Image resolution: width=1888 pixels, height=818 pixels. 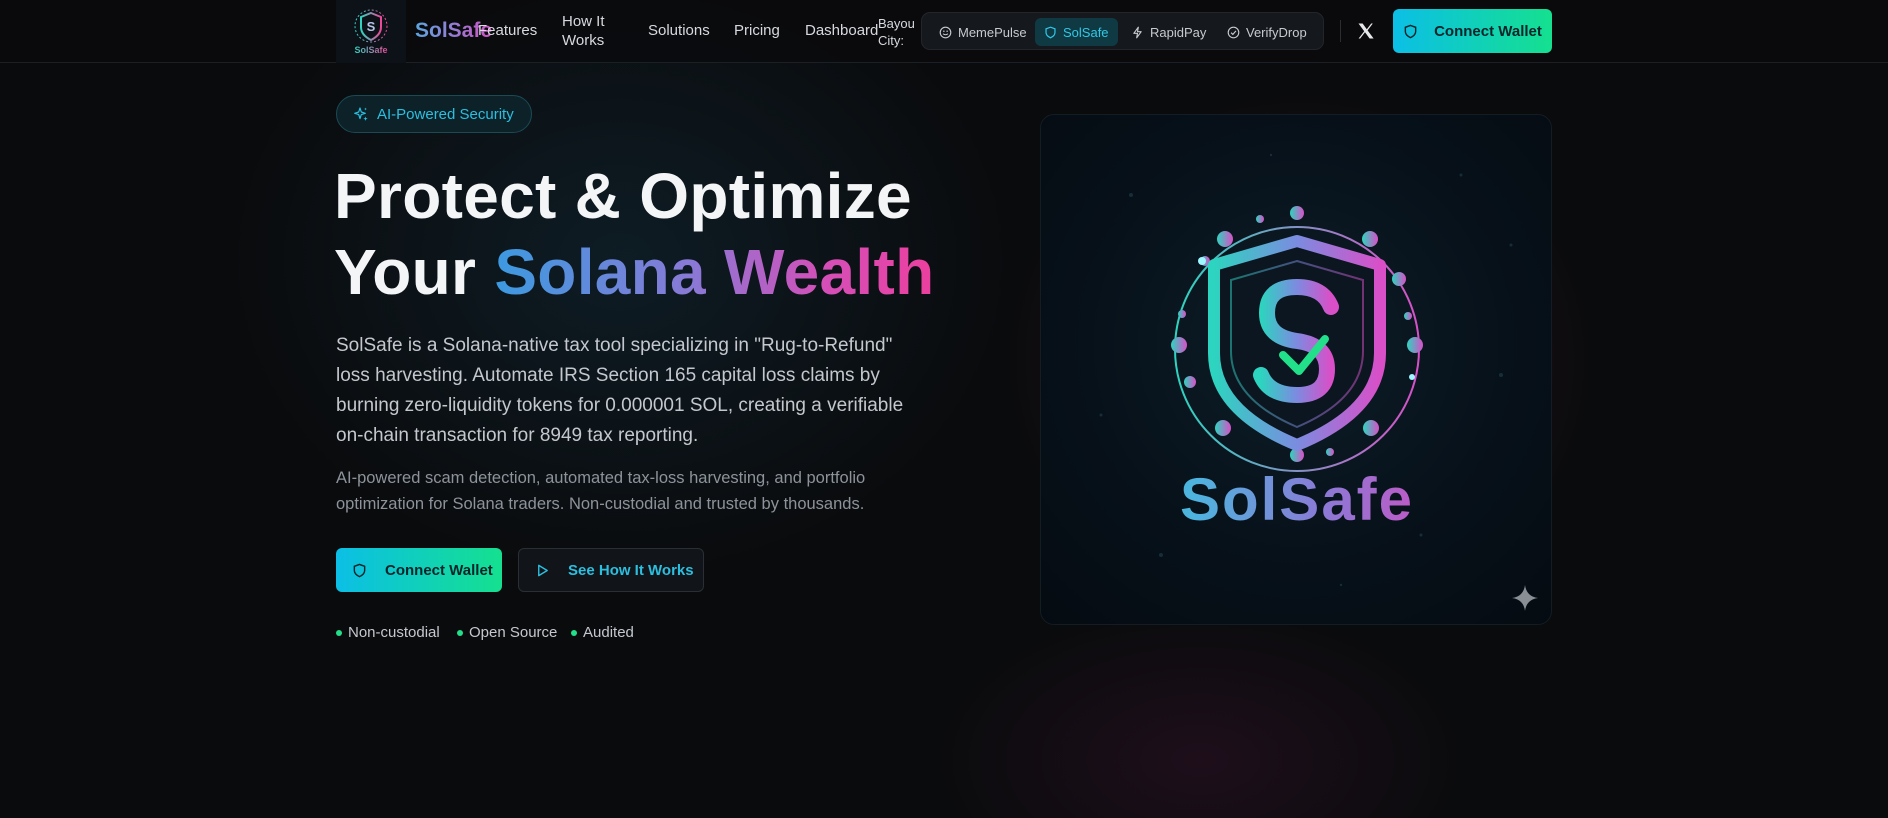 What do you see at coordinates (1137, 32) in the screenshot?
I see `bolt-icon` at bounding box center [1137, 32].